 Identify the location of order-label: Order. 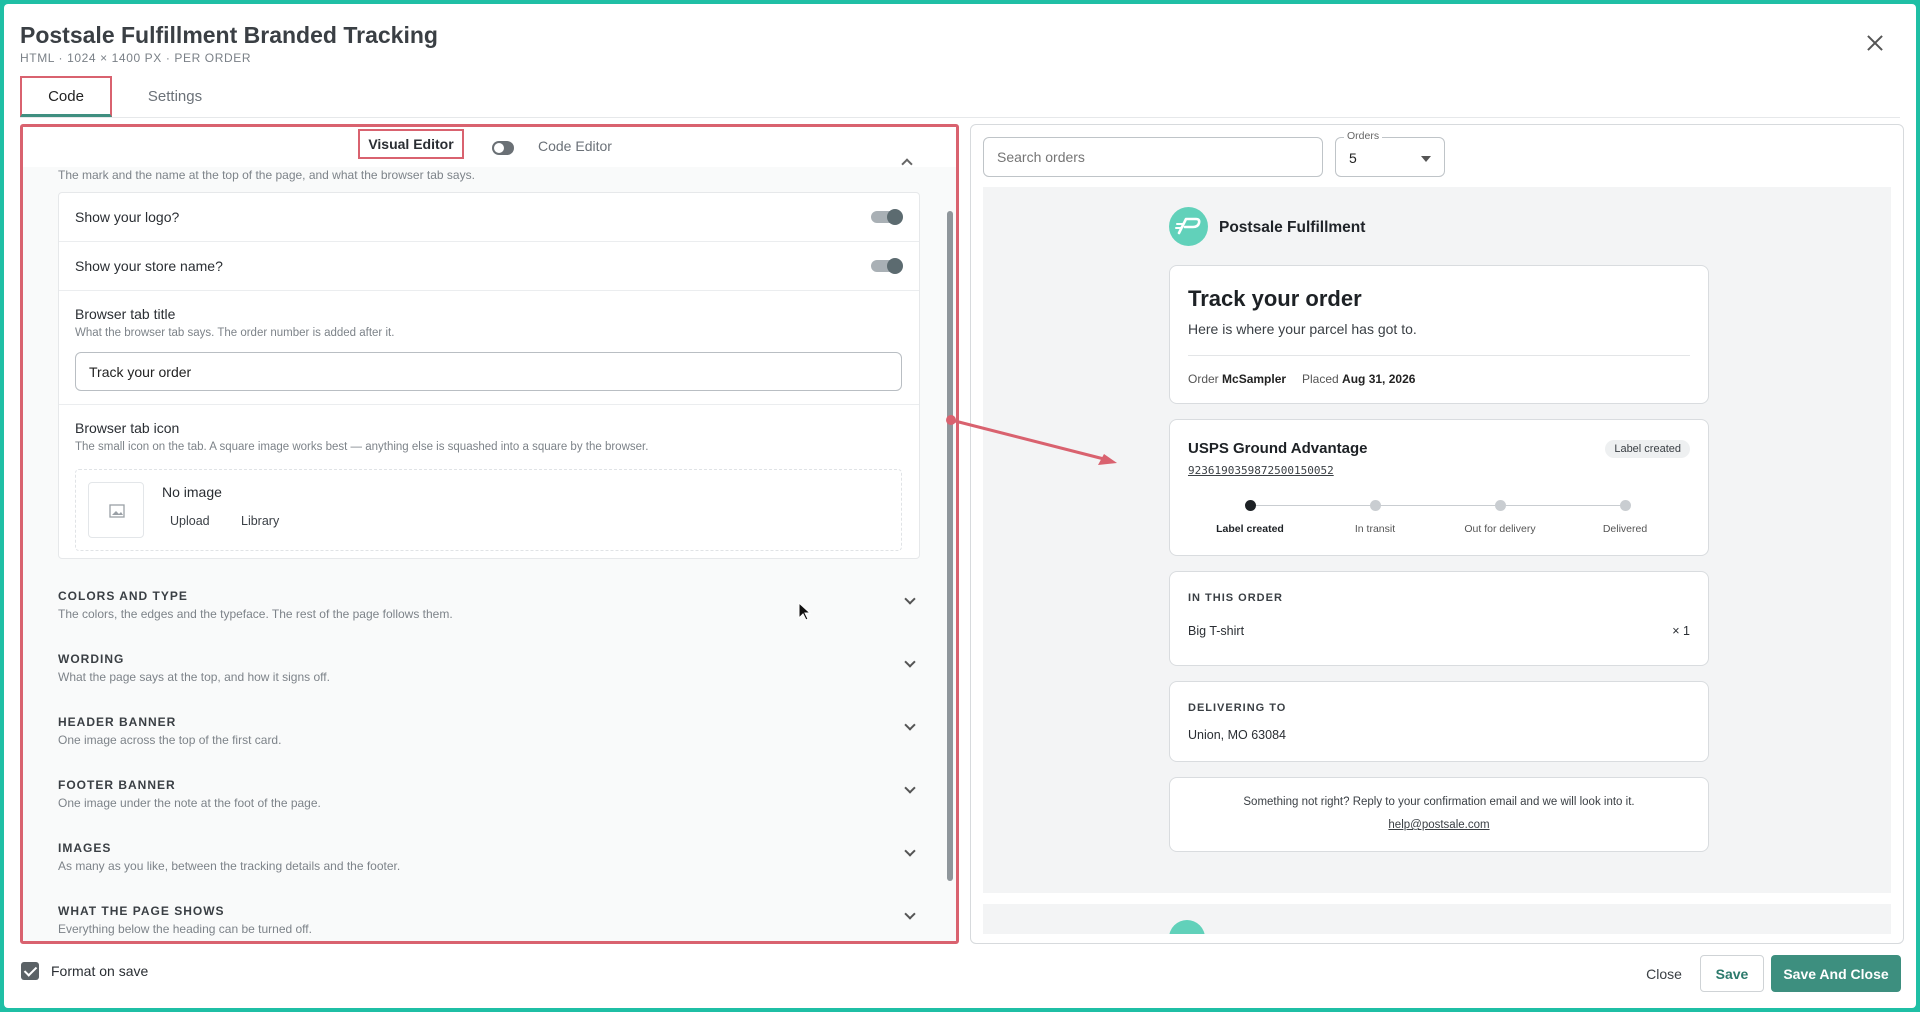
(1203, 379).